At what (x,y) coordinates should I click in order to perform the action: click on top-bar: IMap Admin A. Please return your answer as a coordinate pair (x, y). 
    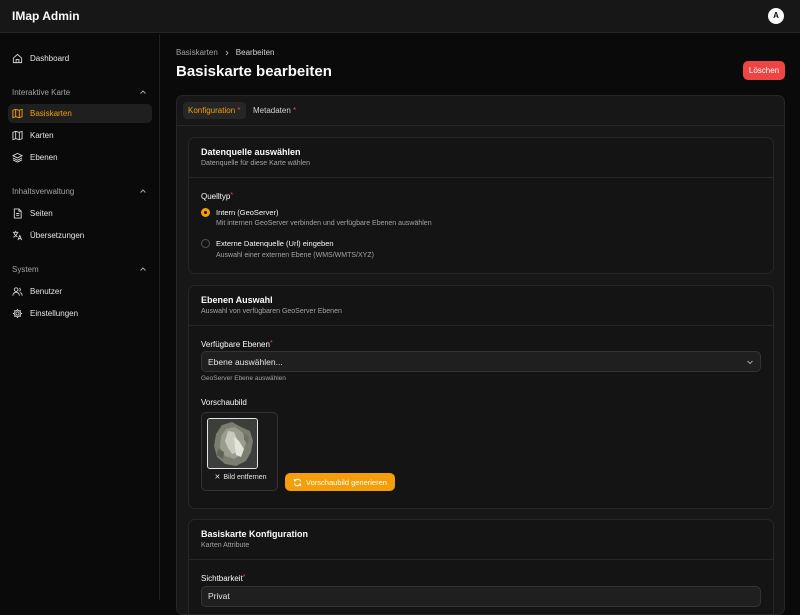
    Looking at the image, I should click on (400, 16).